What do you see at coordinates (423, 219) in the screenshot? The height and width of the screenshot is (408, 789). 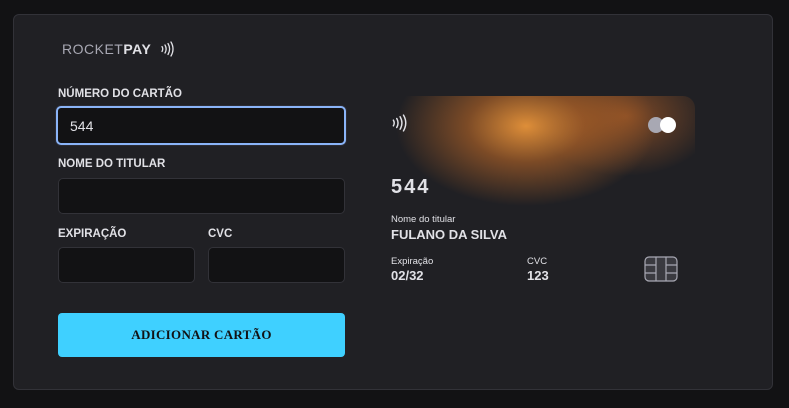 I see `card-preview-holder-caption: Nome do titular` at bounding box center [423, 219].